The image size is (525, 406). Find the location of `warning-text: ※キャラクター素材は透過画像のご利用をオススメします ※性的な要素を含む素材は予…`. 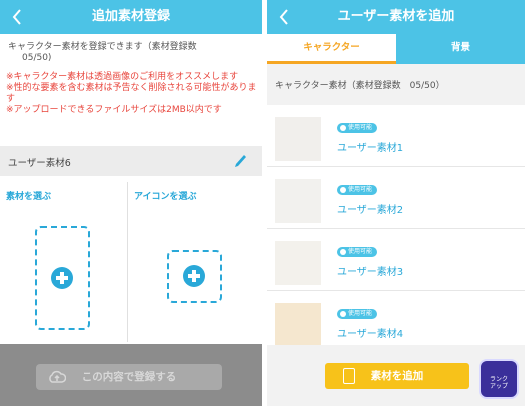

warning-text: ※キャラクター素材は透過画像のご利用をオススメします ※性的な要素を含む素材は予… is located at coordinates (133, 94).